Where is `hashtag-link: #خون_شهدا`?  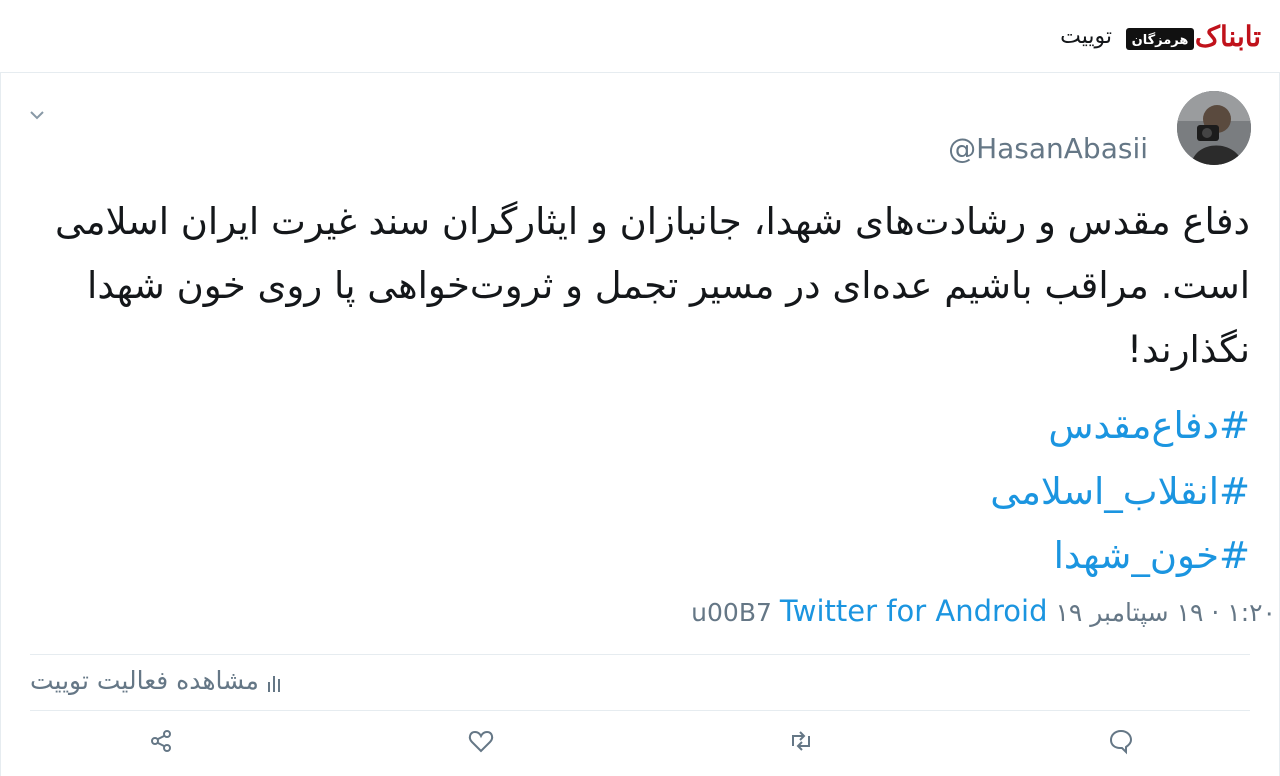 hashtag-link: #خون_شهدا is located at coordinates (1152, 556).